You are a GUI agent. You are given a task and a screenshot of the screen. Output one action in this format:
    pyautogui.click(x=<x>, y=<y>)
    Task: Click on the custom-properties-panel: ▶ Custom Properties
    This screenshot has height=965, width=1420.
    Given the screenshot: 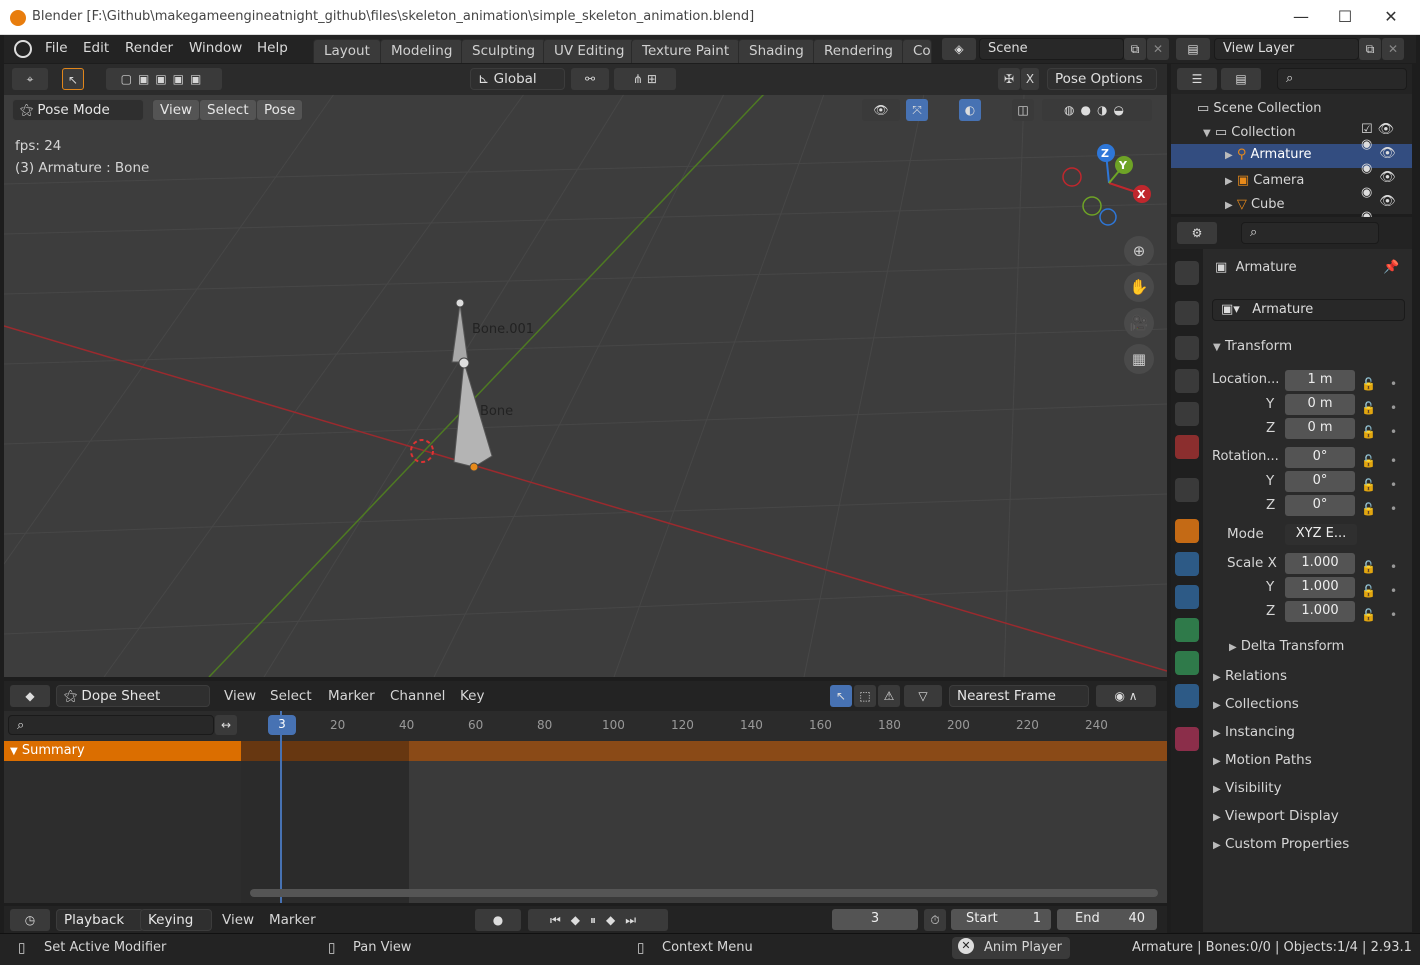 What is the action you would take?
    pyautogui.click(x=1281, y=844)
    